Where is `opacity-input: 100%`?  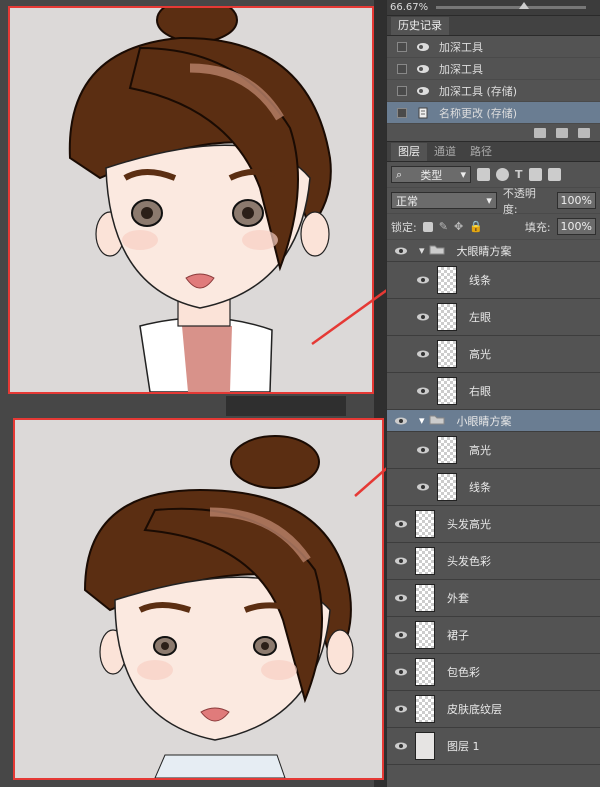 opacity-input: 100% is located at coordinates (576, 200).